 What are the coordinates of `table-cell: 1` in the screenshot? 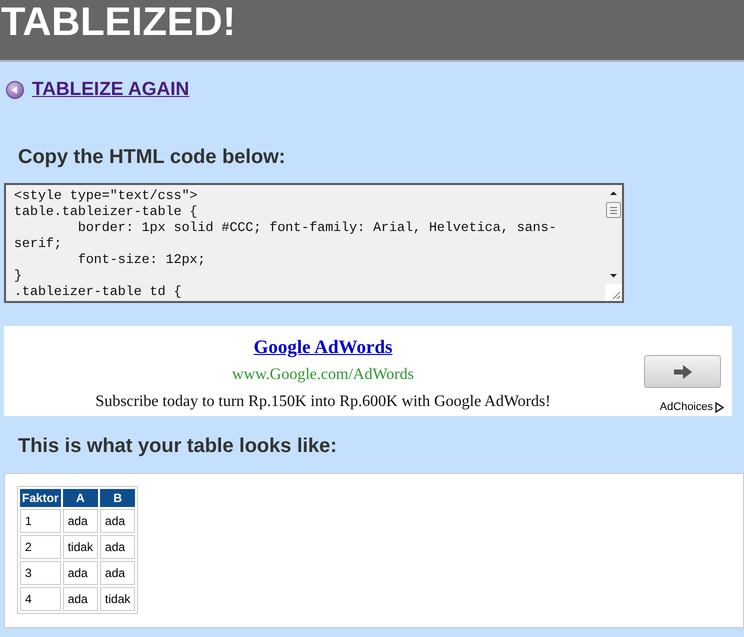 It's located at (40, 521).